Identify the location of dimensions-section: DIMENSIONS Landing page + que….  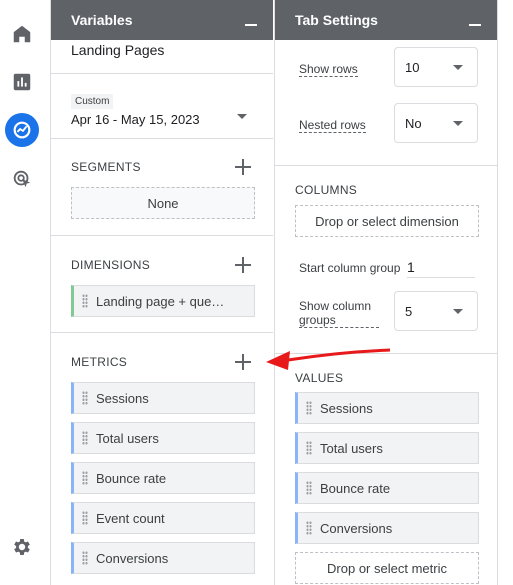
(162, 283).